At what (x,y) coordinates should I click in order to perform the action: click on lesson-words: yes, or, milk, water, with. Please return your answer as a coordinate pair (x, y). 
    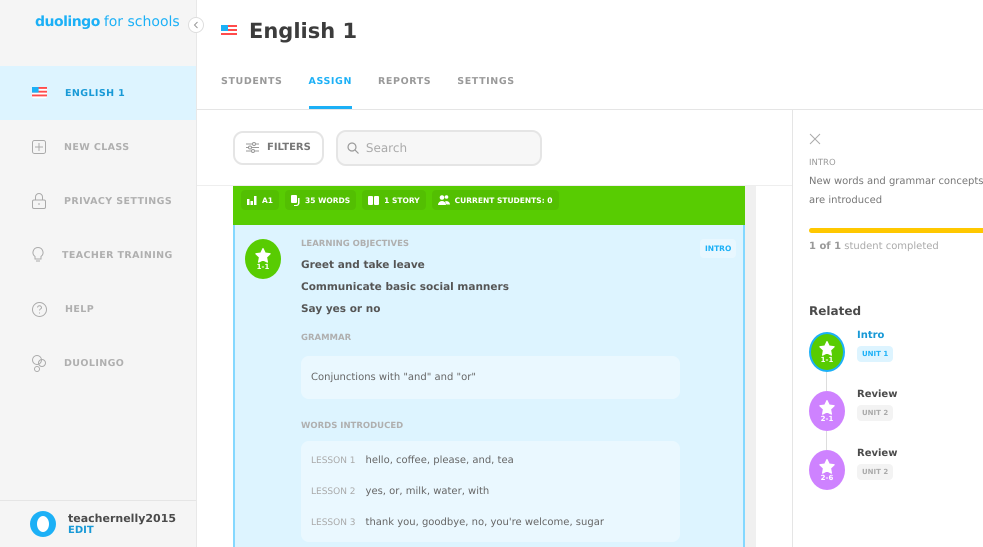
    Looking at the image, I should click on (428, 491).